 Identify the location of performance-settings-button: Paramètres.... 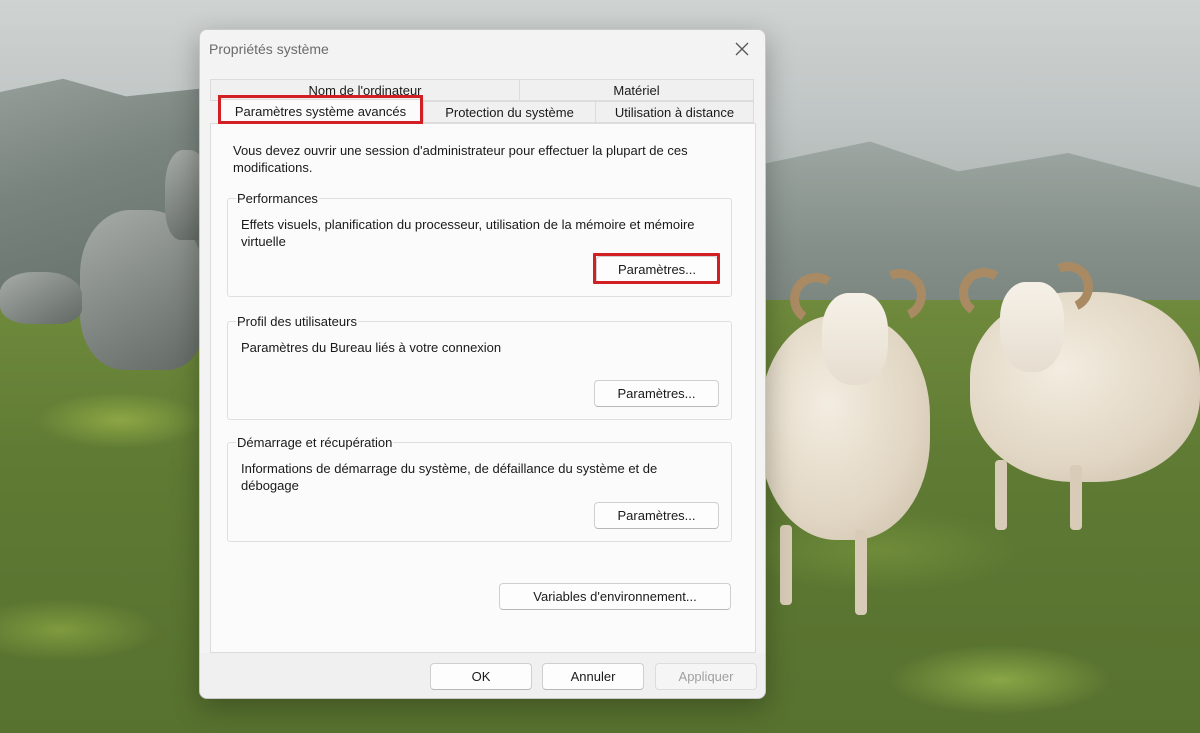
(657, 269).